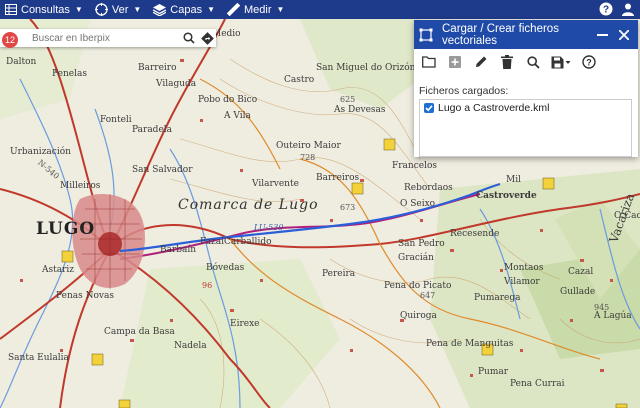 The width and height of the screenshot is (640, 408). What do you see at coordinates (275, 184) in the screenshot?
I see `map-label-vilarvente: Vilarvente` at bounding box center [275, 184].